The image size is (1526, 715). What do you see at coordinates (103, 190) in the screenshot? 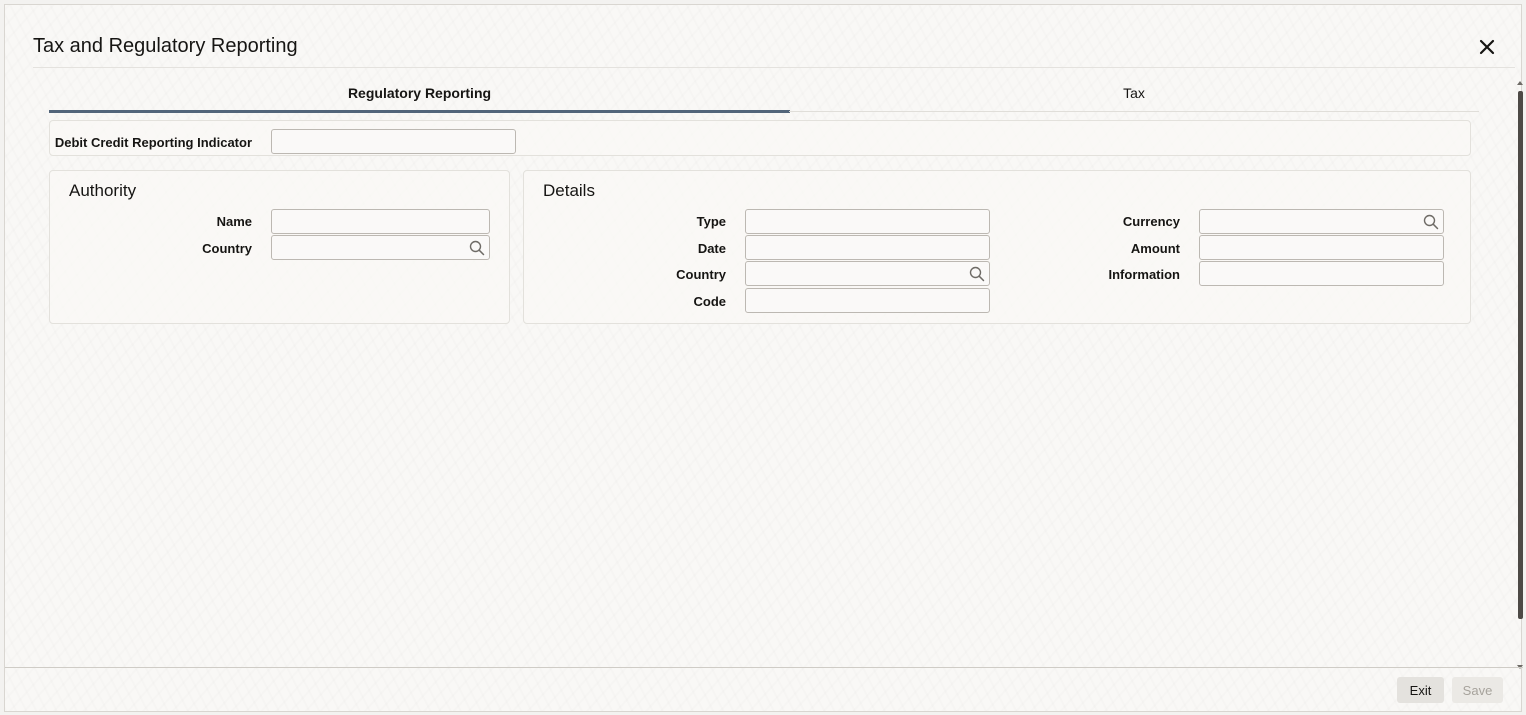
I see `authority-section-title: Authority` at bounding box center [103, 190].